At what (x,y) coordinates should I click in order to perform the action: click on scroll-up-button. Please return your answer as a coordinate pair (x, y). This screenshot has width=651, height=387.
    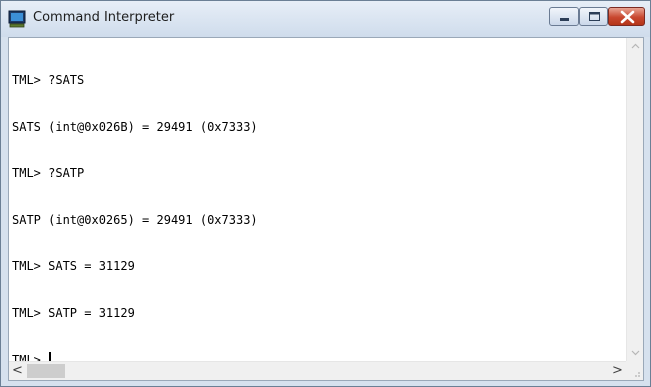
    Looking at the image, I should click on (635, 46).